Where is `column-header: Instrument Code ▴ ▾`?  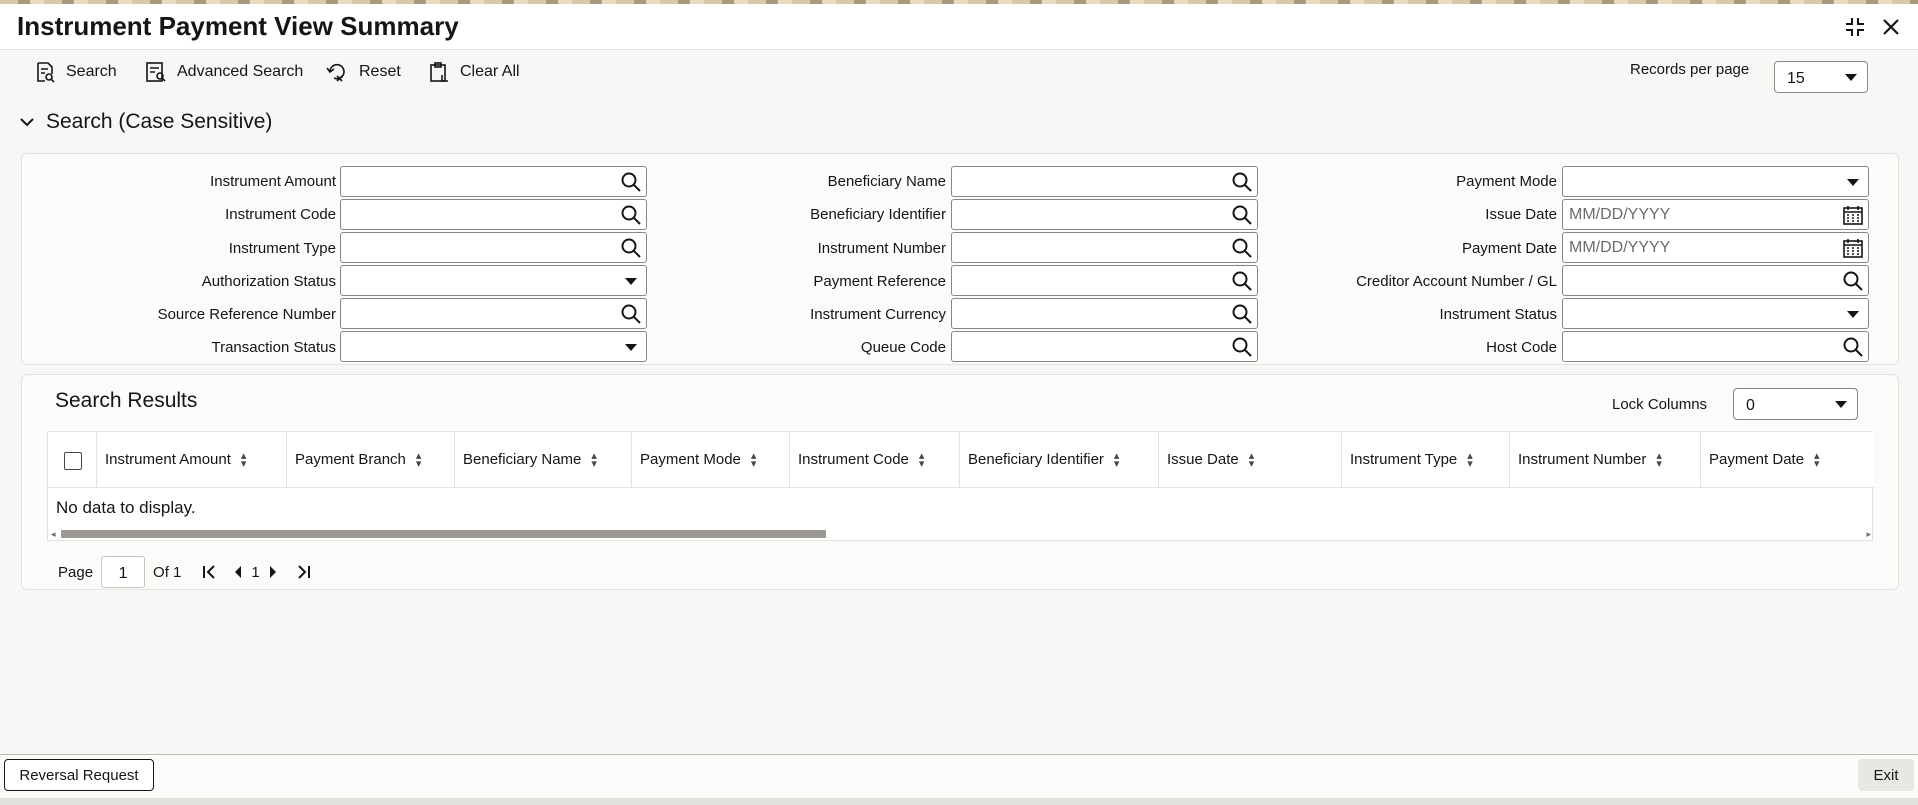
column-header: Instrument Code ▴ ▾ is located at coordinates (875, 460).